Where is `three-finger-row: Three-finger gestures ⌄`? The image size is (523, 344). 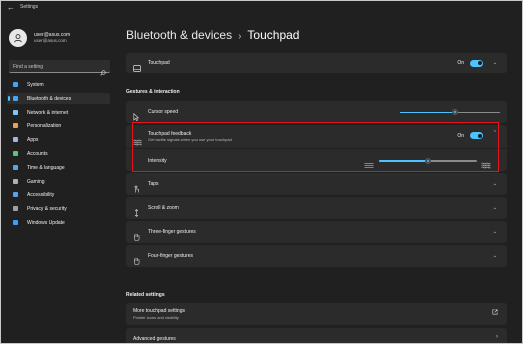
three-finger-row: Three-finger gestures ⌄ is located at coordinates (316, 232).